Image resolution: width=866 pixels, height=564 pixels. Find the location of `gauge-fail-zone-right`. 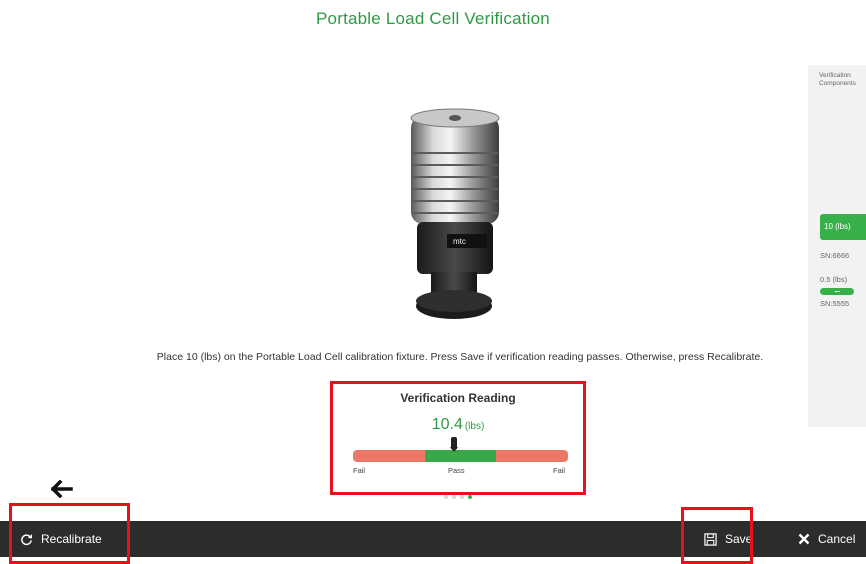

gauge-fail-zone-right is located at coordinates (532, 456).